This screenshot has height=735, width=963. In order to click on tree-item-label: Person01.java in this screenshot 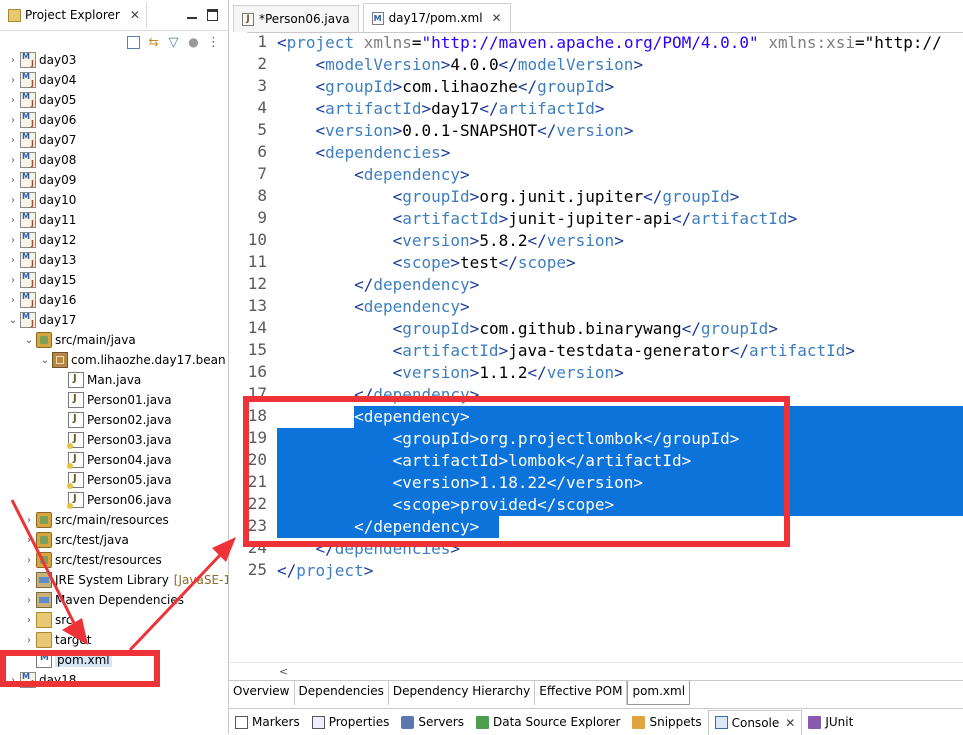, I will do `click(129, 400)`.